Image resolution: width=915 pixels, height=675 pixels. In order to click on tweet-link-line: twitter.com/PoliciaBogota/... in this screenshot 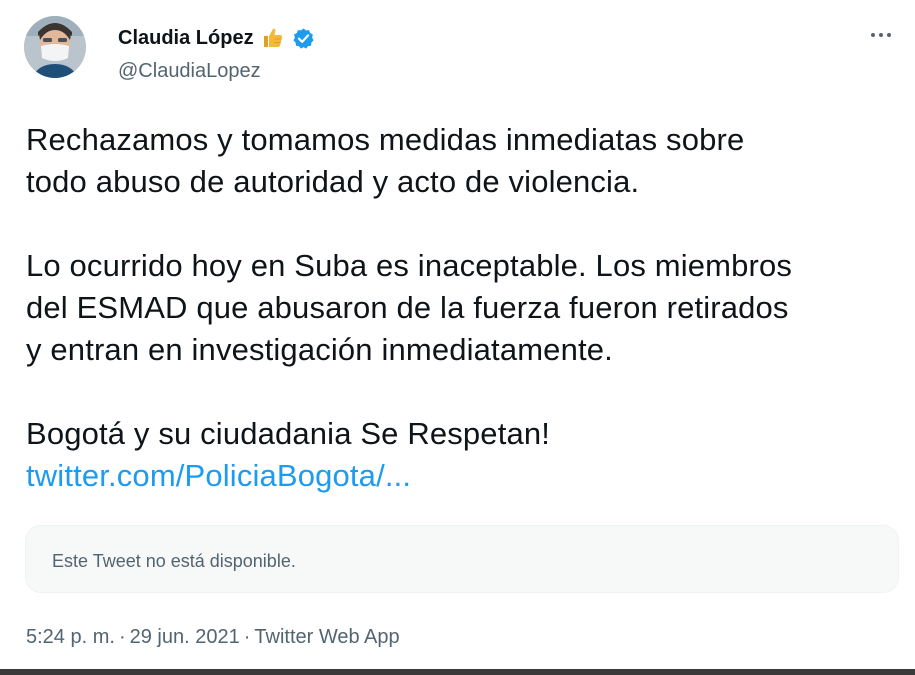, I will do `click(463, 476)`.